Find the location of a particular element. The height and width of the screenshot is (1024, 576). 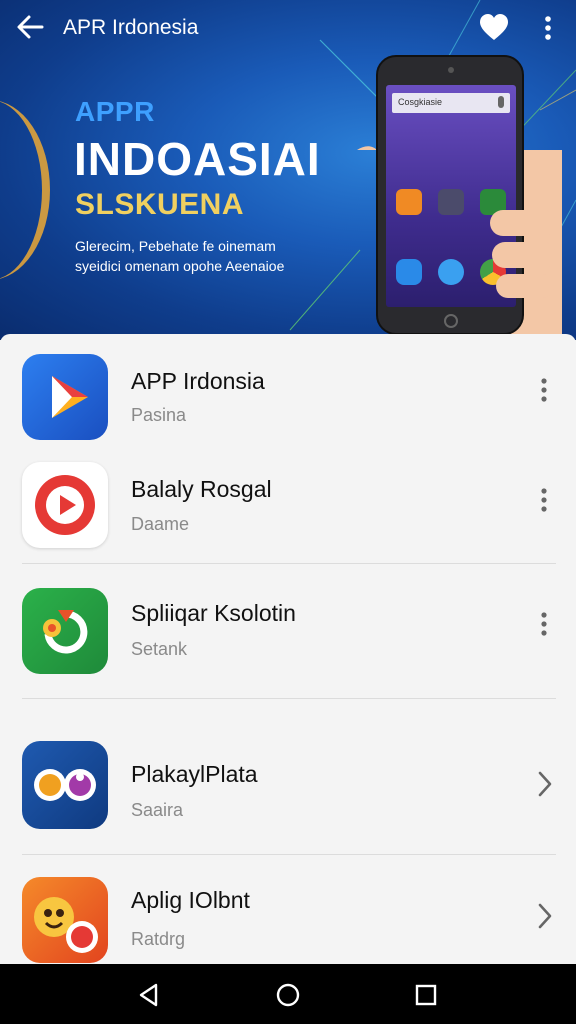

circle-home-icon is located at coordinates (288, 995).